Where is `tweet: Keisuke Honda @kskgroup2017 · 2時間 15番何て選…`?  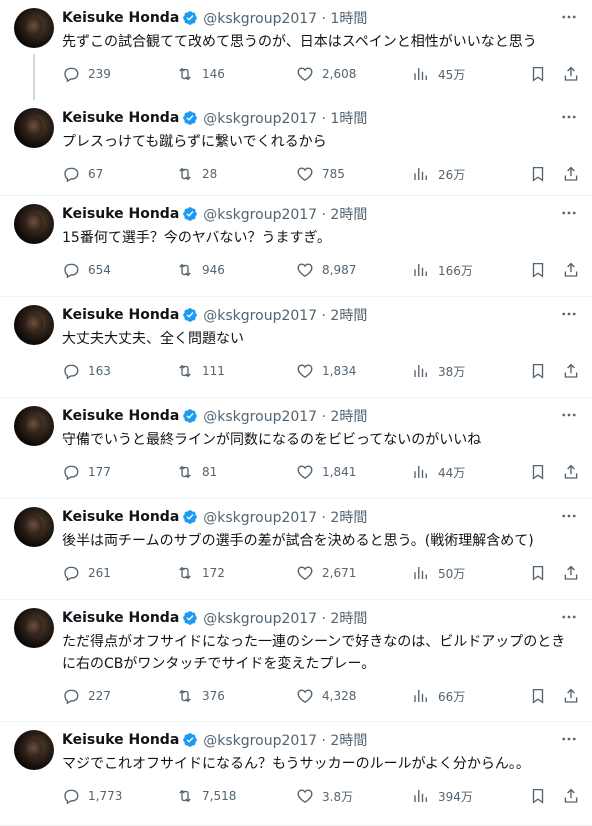
tweet: Keisuke Honda @kskgroup2017 · 2時間 15番何て選… is located at coordinates (296, 246).